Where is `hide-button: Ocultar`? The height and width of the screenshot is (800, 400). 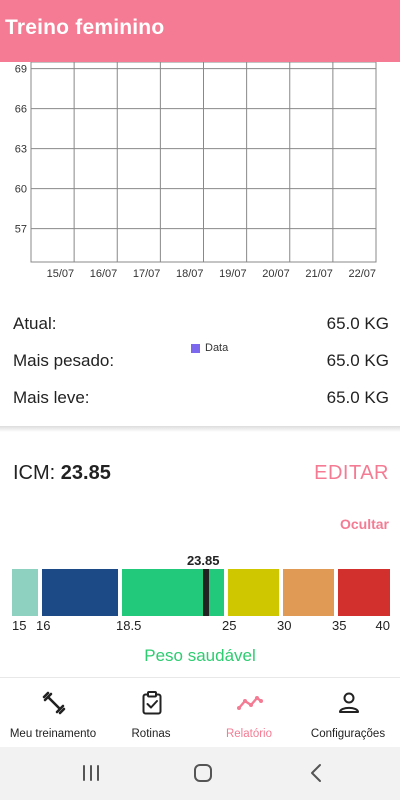
hide-button: Ocultar is located at coordinates (364, 524).